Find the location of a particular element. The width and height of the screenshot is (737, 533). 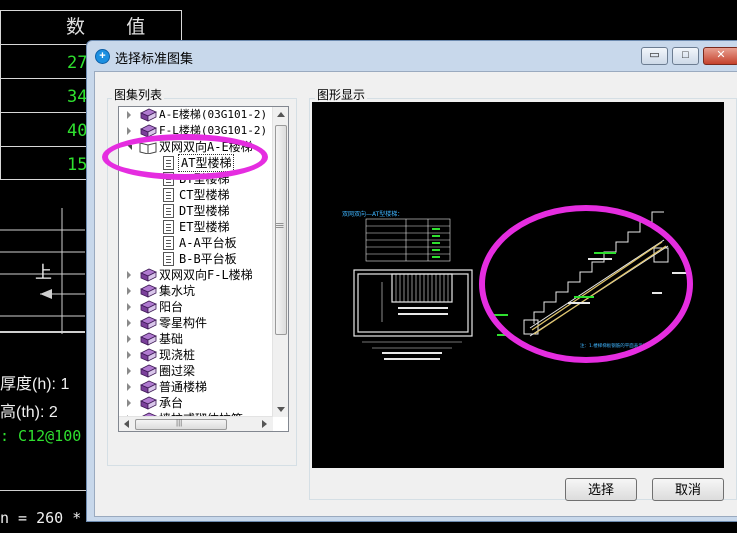

tree-item-label: 零星构件 is located at coordinates (183, 323).